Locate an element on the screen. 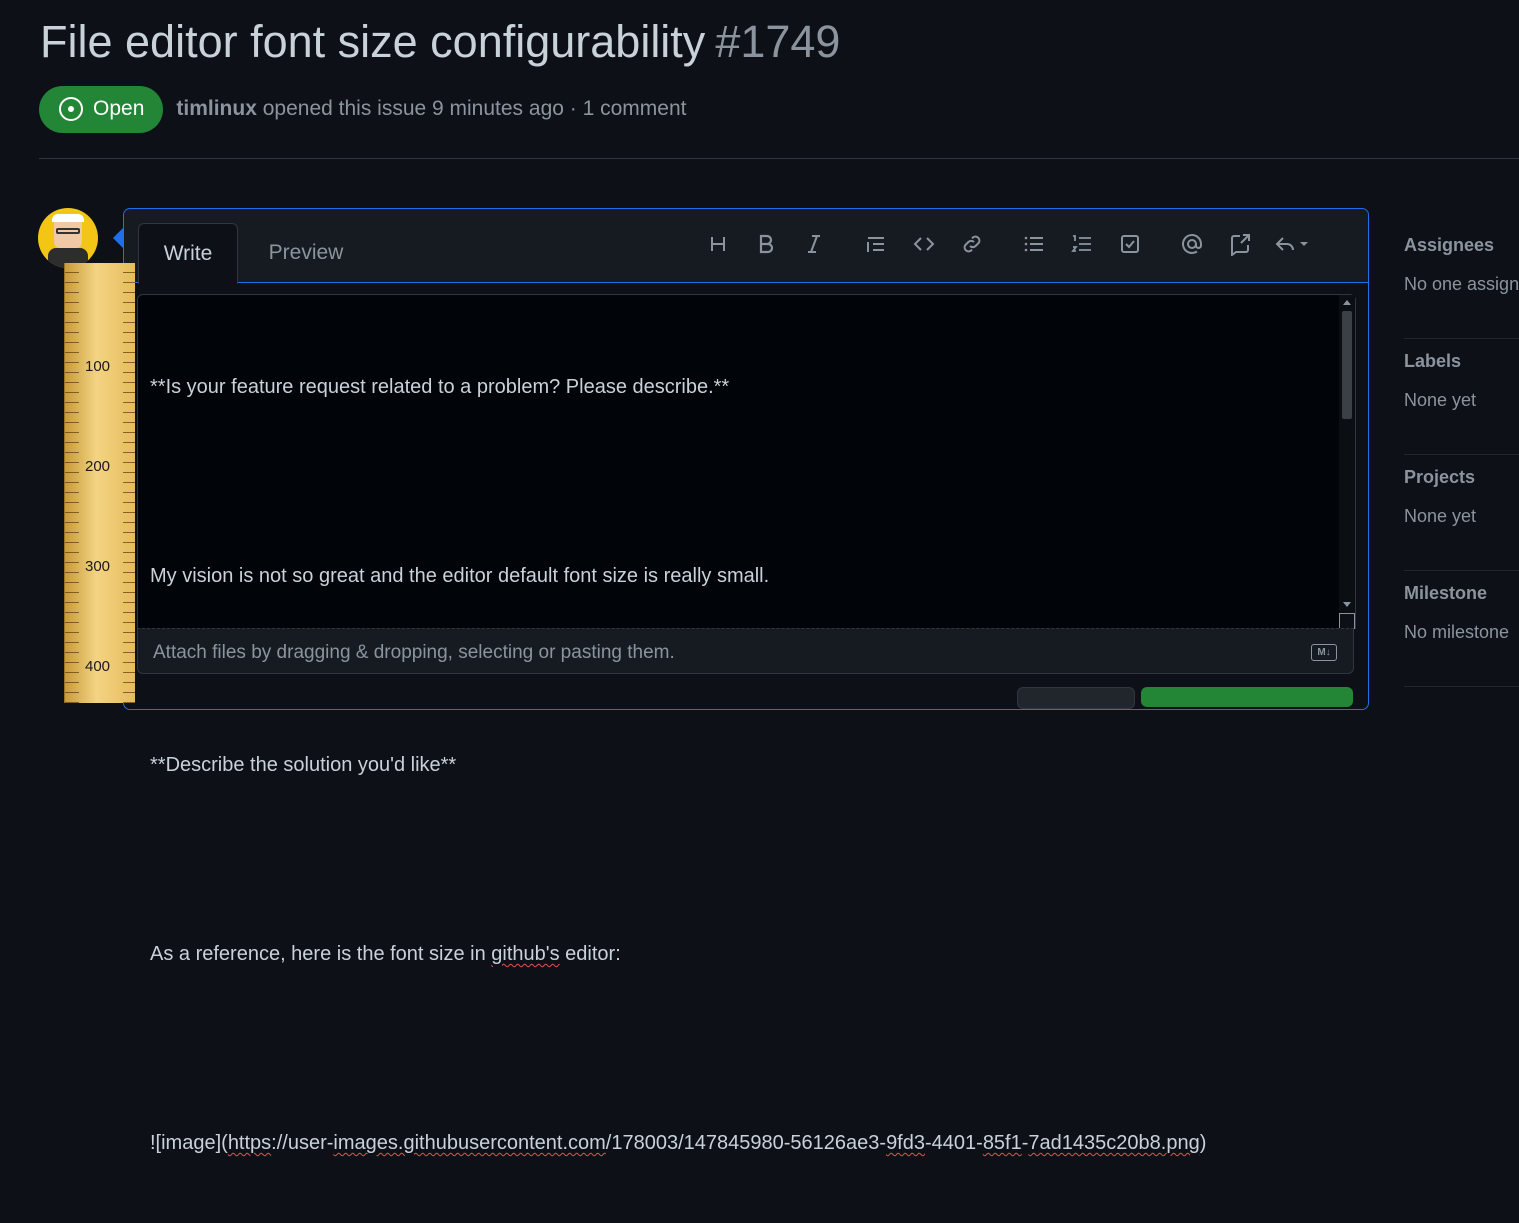  state-badge: Open is located at coordinates (101, 109).